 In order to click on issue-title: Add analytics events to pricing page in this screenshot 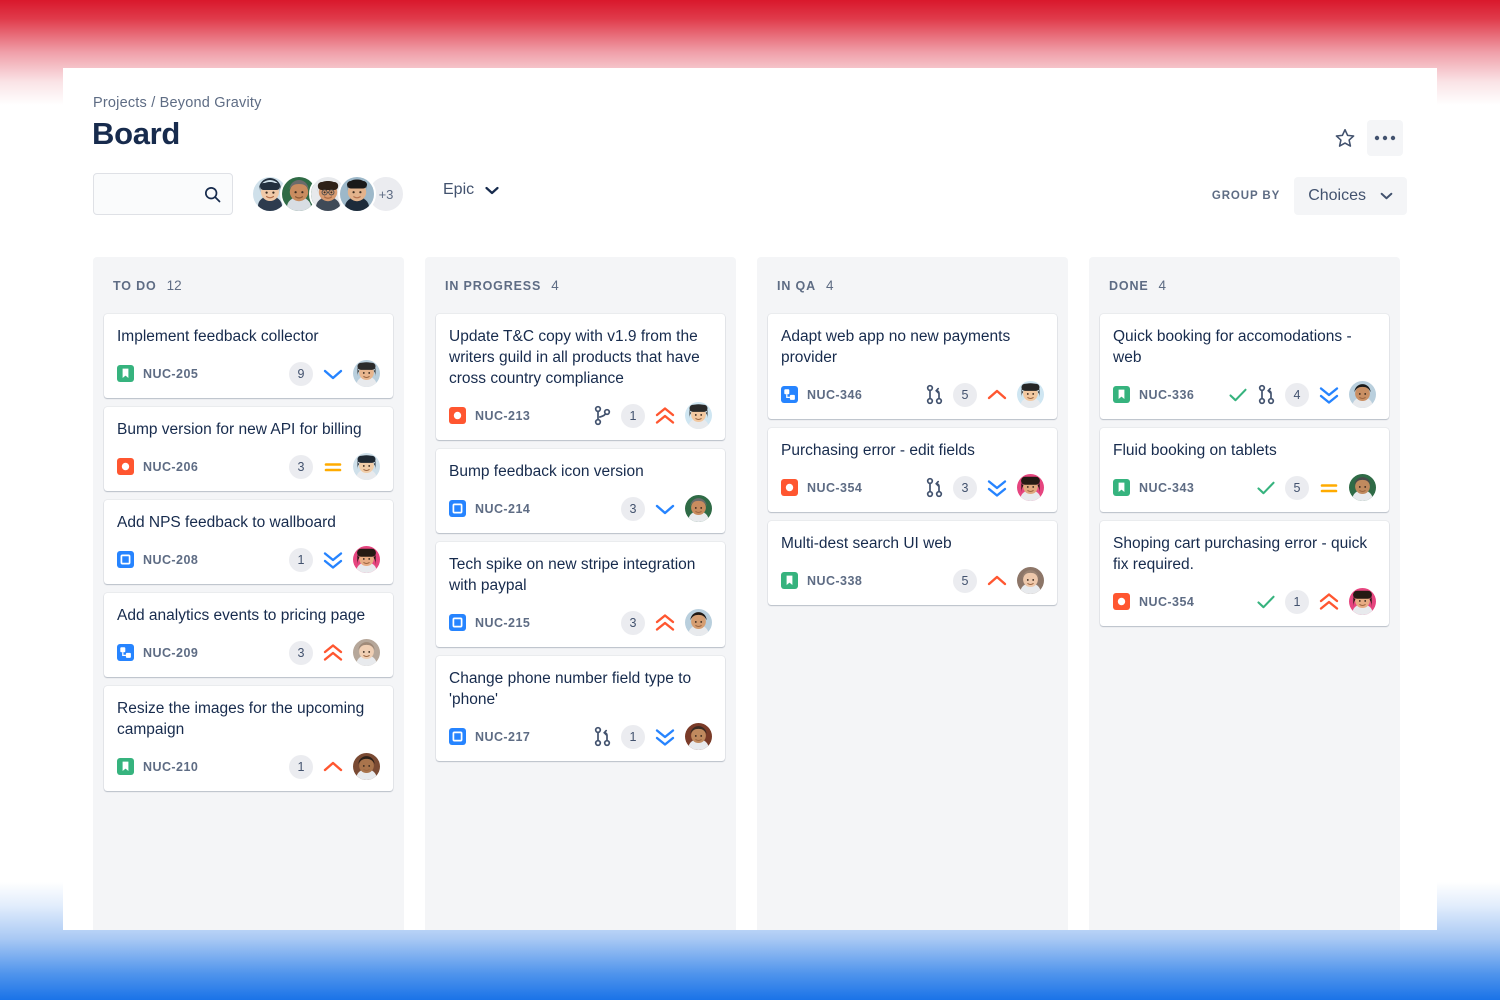, I will do `click(241, 615)`.